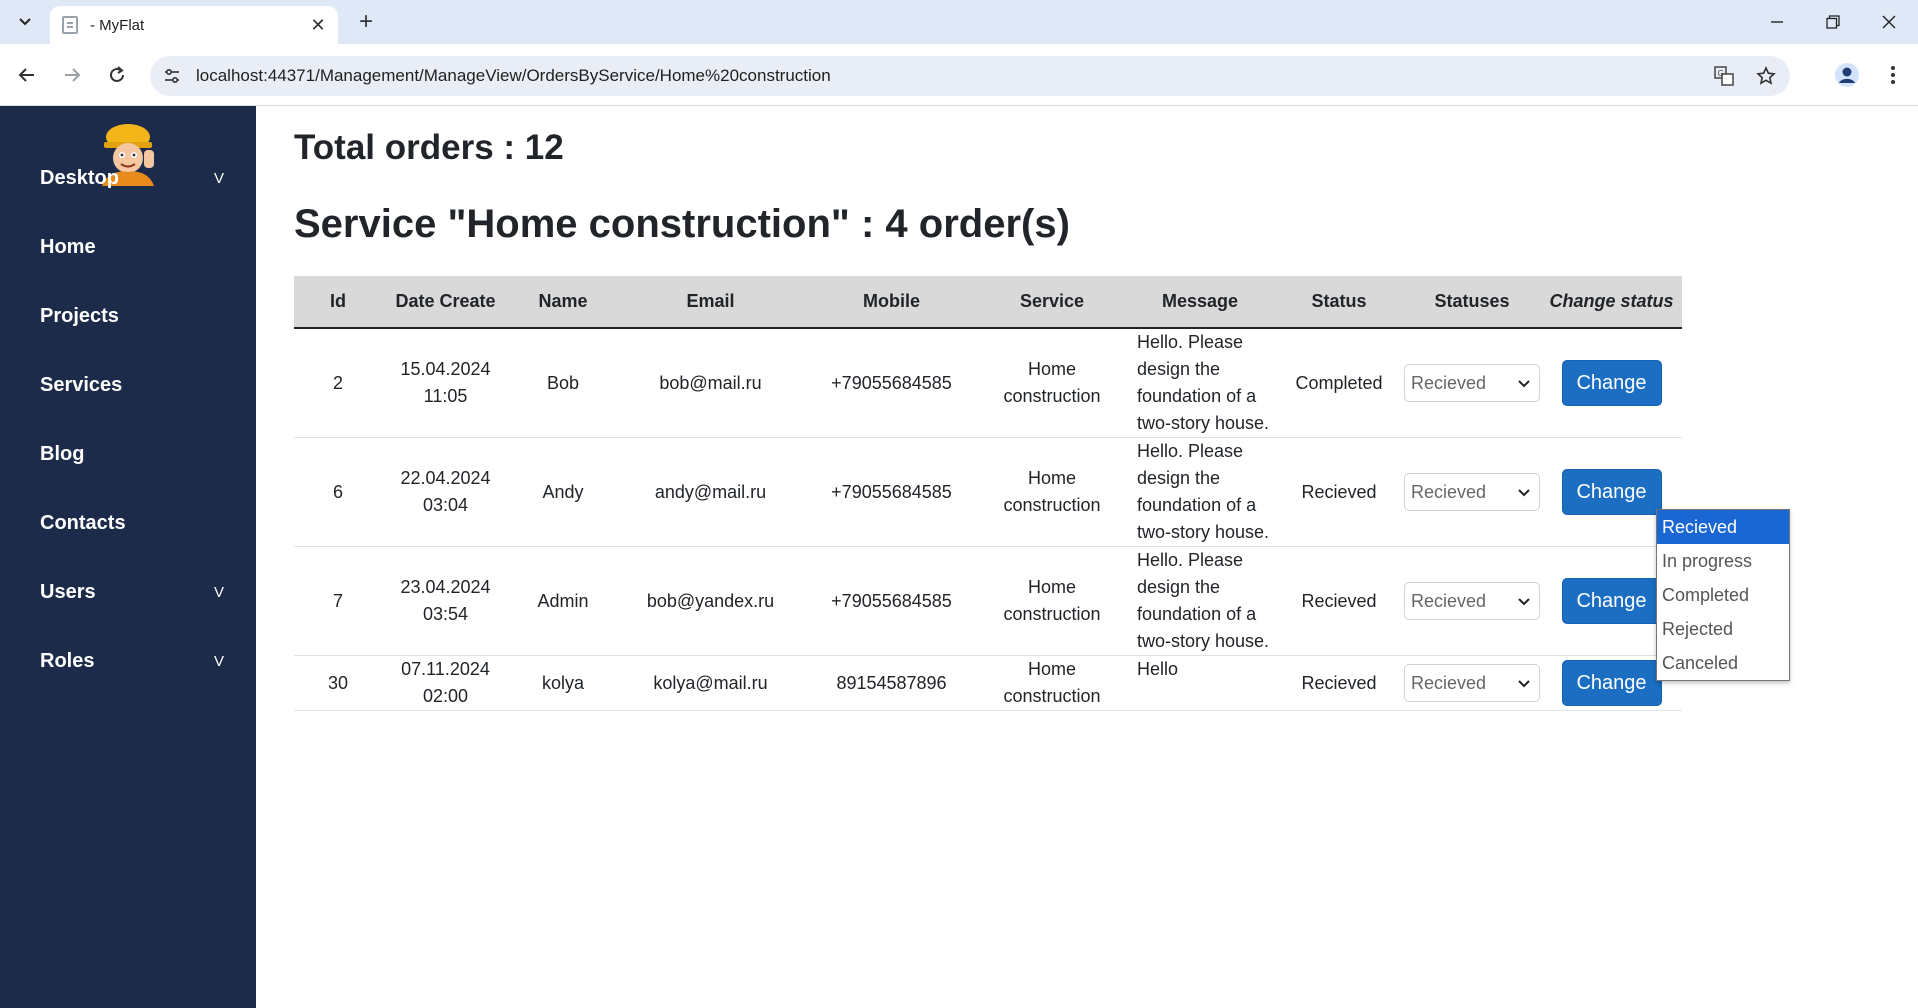  Describe the element at coordinates (1200, 683) in the screenshot. I see `order-message: Hello` at that location.